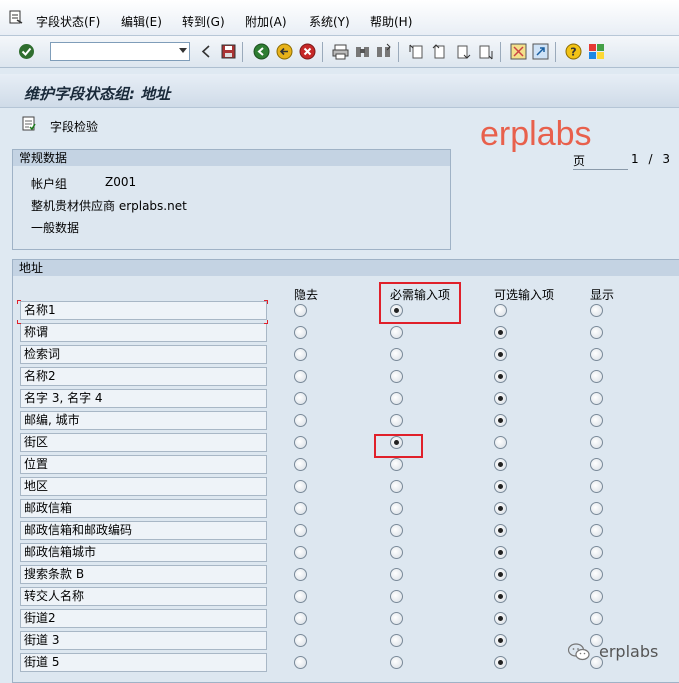 The height and width of the screenshot is (683, 679). I want to click on help-icon: ?, so click(573, 51).